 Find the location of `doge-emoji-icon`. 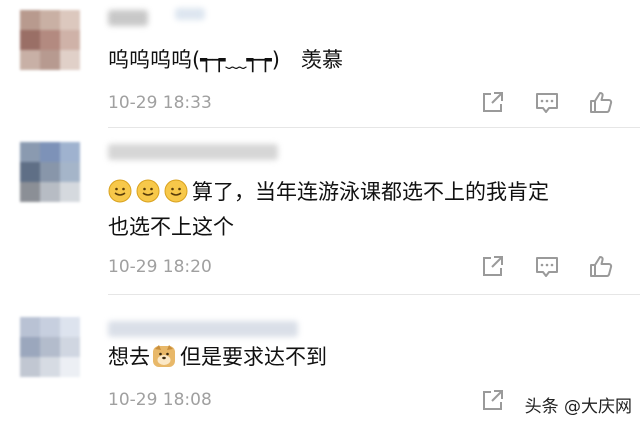

doge-emoji-icon is located at coordinates (164, 356).